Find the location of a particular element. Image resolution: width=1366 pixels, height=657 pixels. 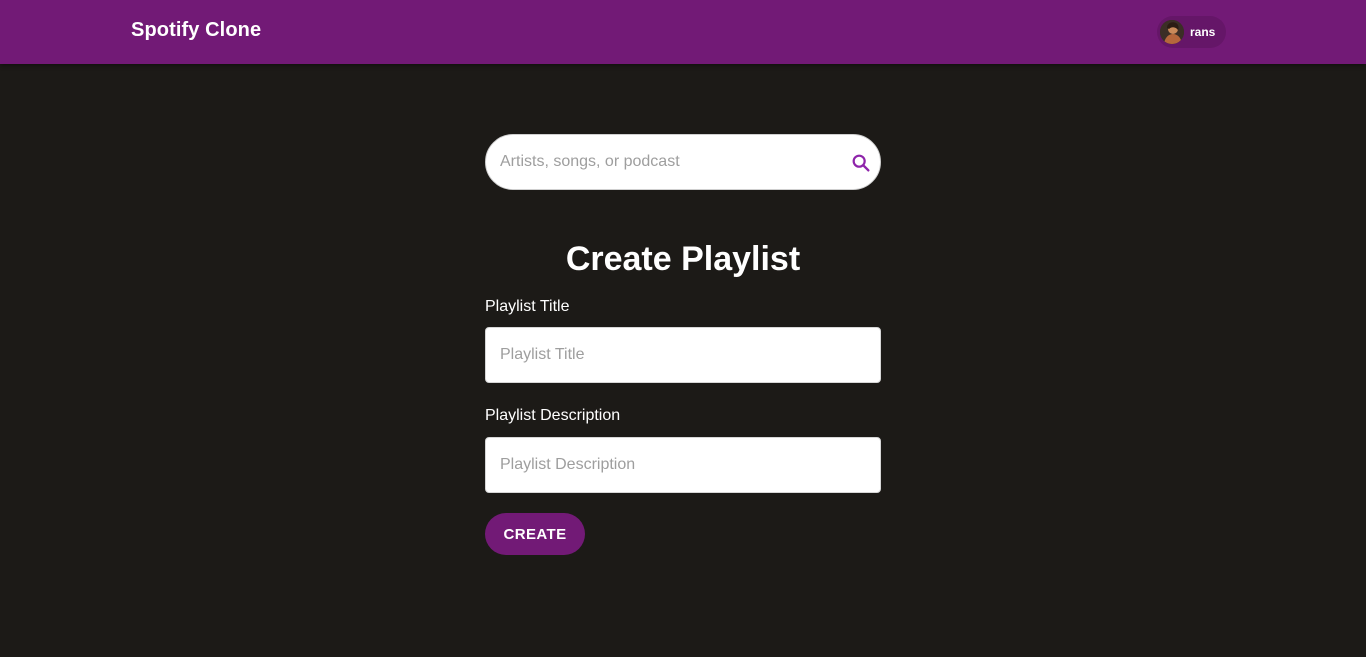

search-input is located at coordinates (670, 162).